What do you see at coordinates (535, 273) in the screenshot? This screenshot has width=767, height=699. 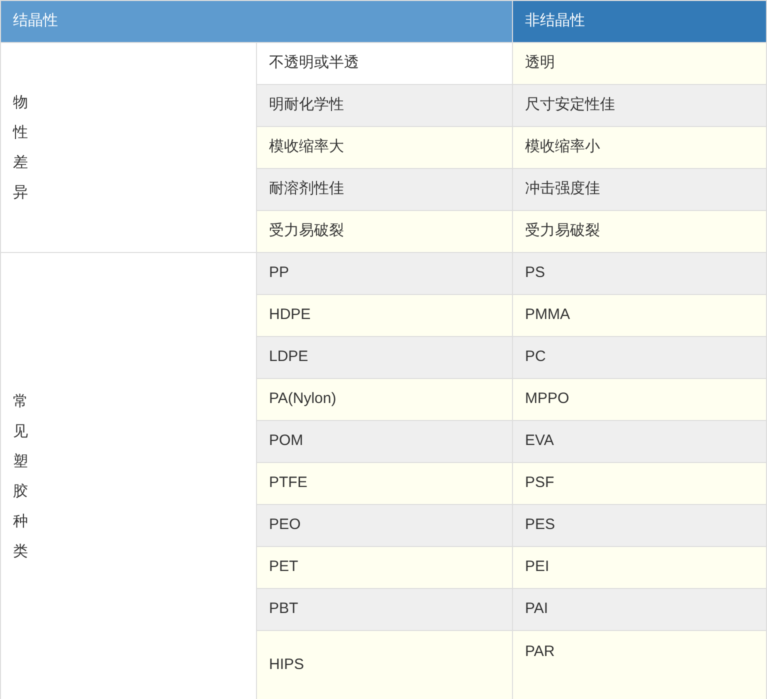 I see `table-cell: PS` at bounding box center [535, 273].